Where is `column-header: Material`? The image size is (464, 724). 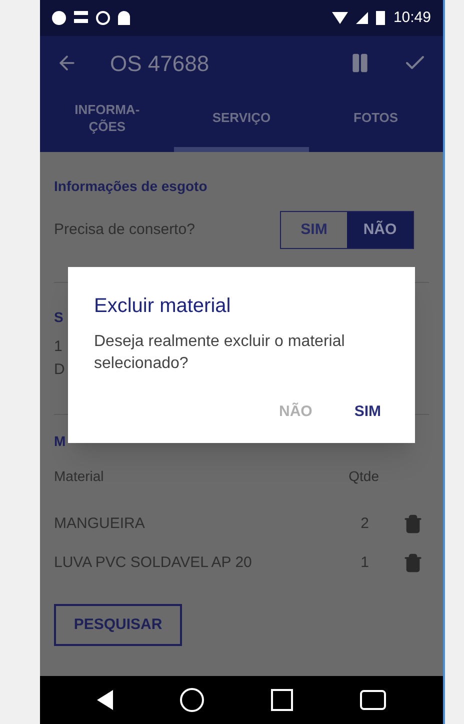
column-header: Material is located at coordinates (79, 476).